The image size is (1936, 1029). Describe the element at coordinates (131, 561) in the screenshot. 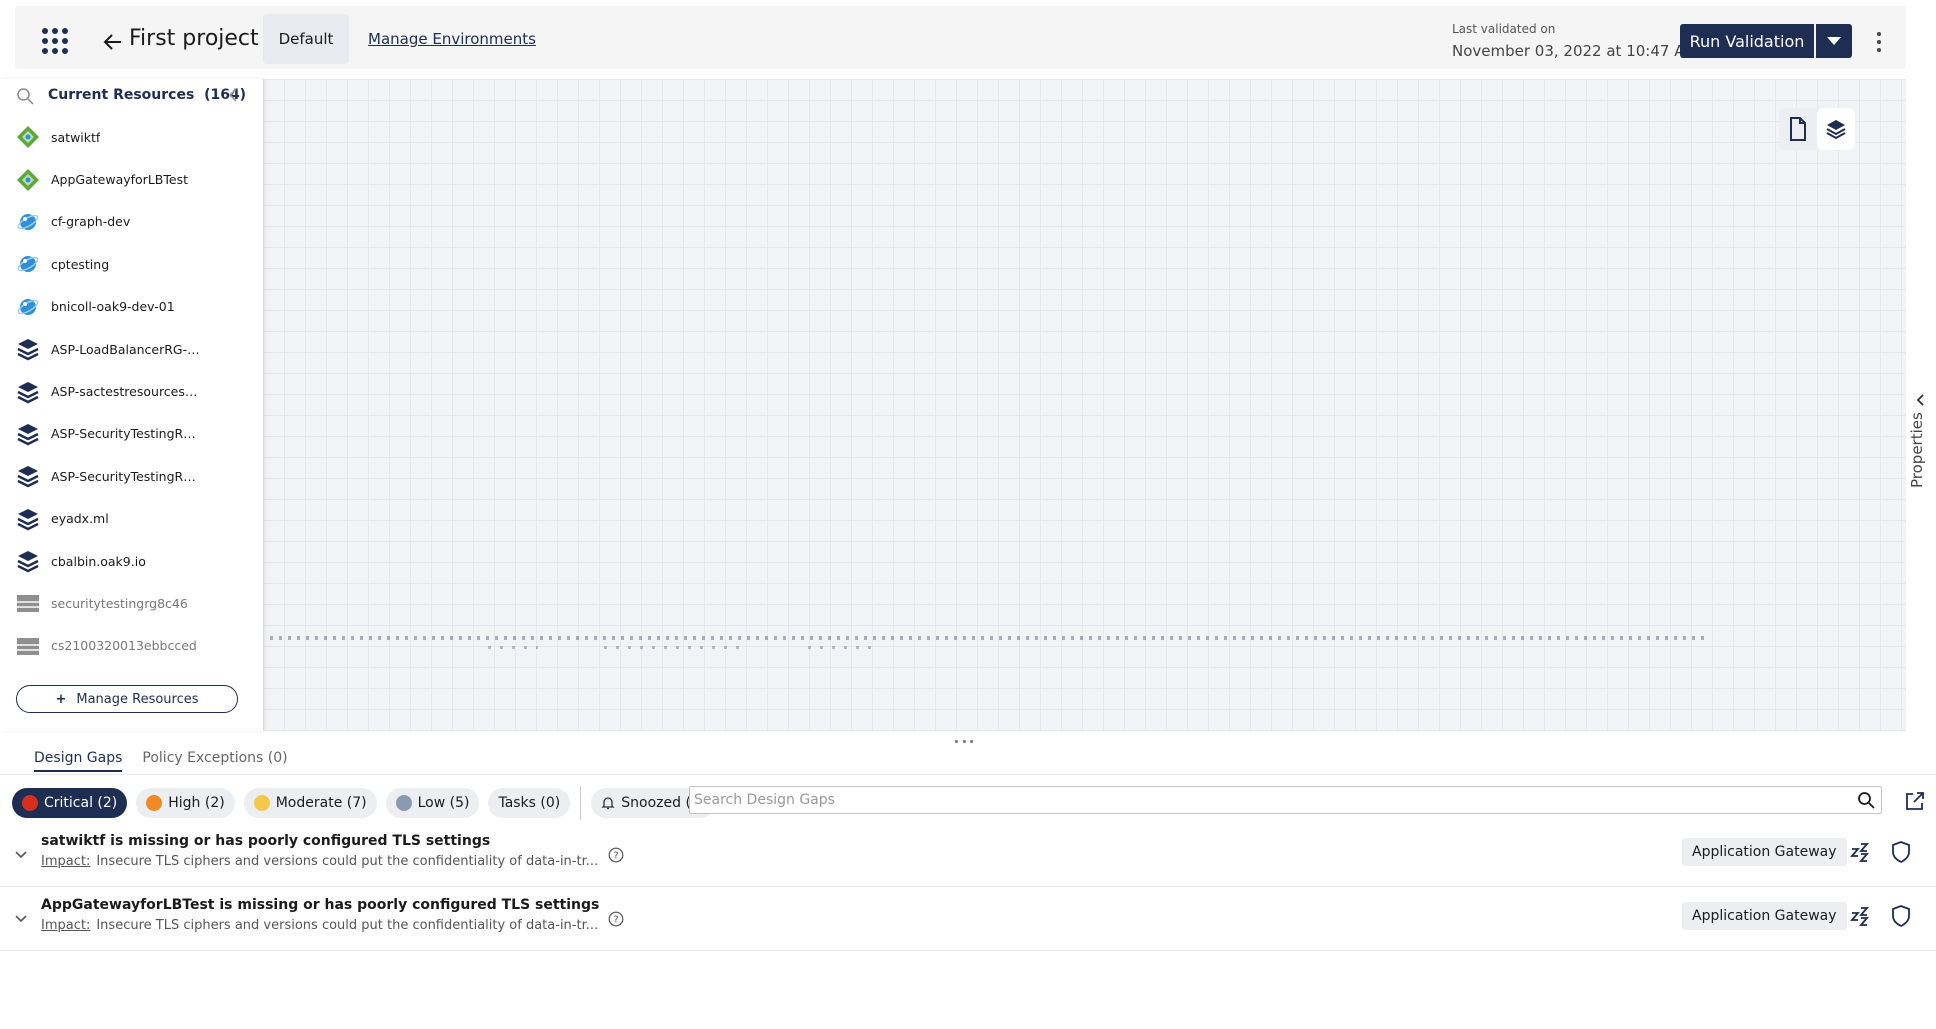

I see `resource-item: cbalbin.oak9.io` at that location.